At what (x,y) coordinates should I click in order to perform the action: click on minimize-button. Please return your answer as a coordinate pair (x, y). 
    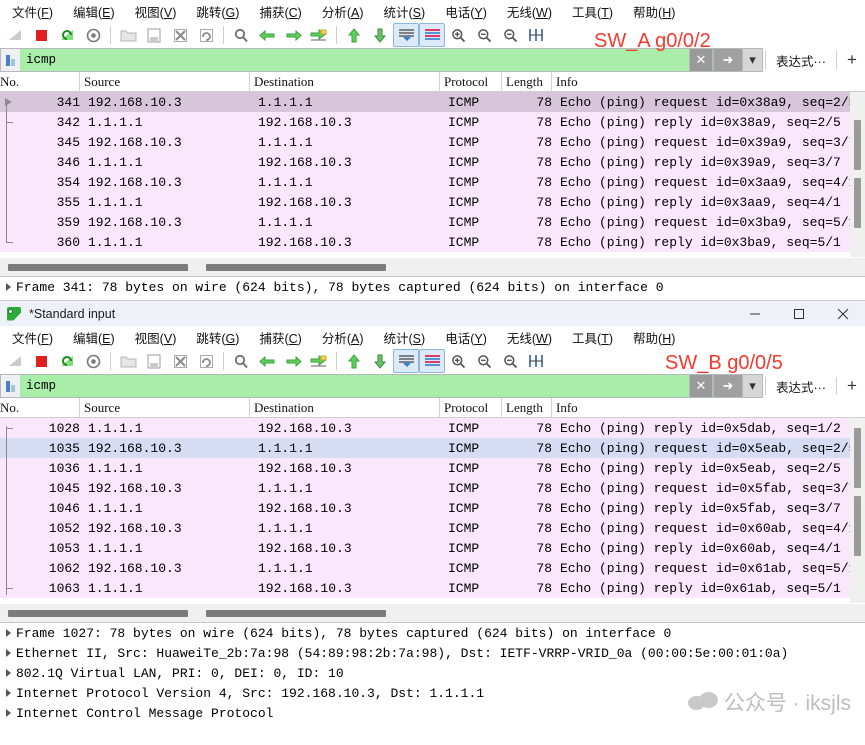
    Looking at the image, I should click on (755, 314).